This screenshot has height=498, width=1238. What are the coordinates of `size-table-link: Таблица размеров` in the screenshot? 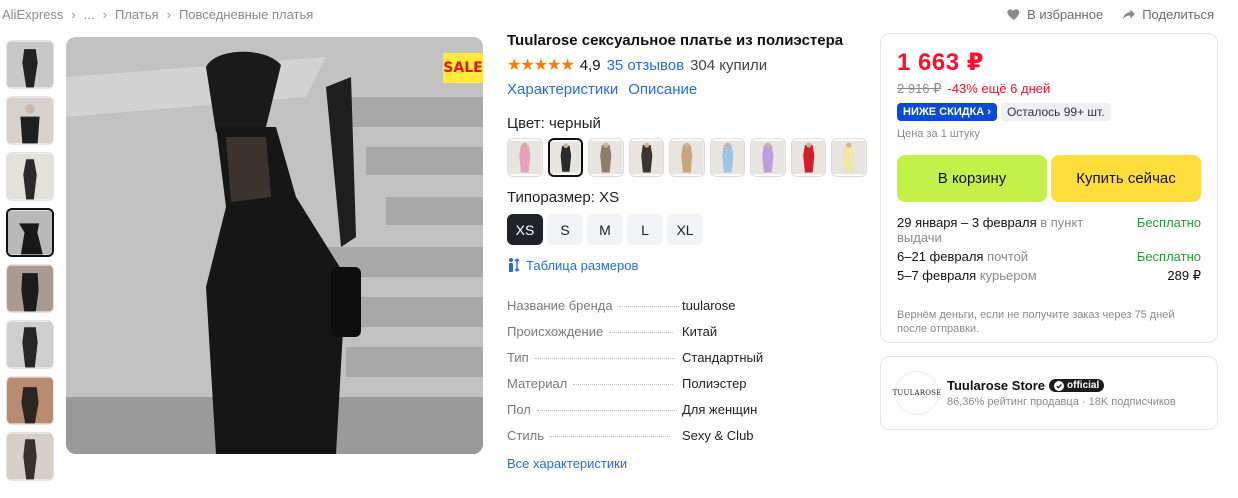 It's located at (687, 265).